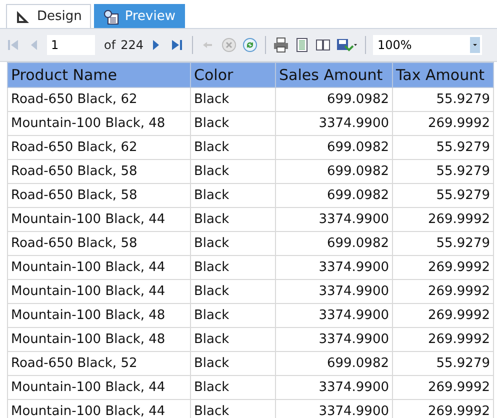 The width and height of the screenshot is (497, 418). I want to click on page-layout-icon, so click(302, 45).